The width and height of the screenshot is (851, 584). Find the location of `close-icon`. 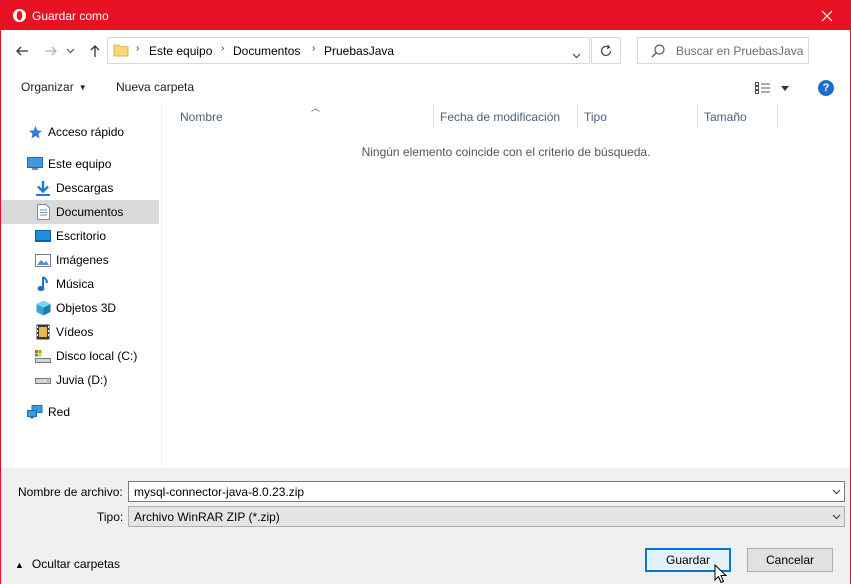

close-icon is located at coordinates (827, 15).